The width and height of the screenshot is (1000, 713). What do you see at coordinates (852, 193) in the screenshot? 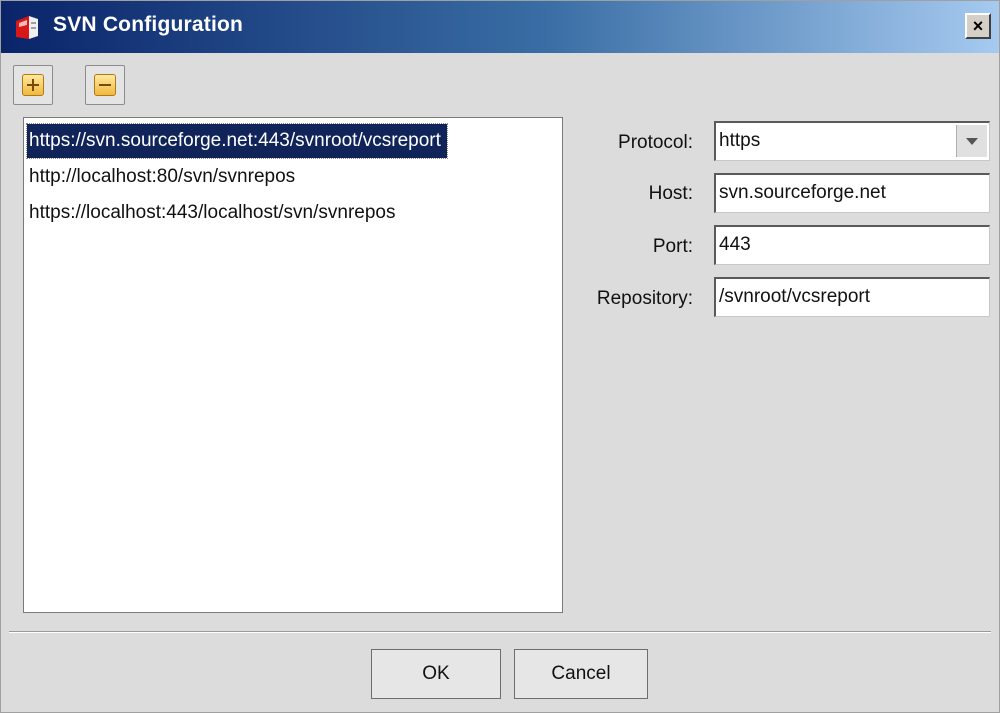
I see `host-input: svn.sourceforge.net` at bounding box center [852, 193].